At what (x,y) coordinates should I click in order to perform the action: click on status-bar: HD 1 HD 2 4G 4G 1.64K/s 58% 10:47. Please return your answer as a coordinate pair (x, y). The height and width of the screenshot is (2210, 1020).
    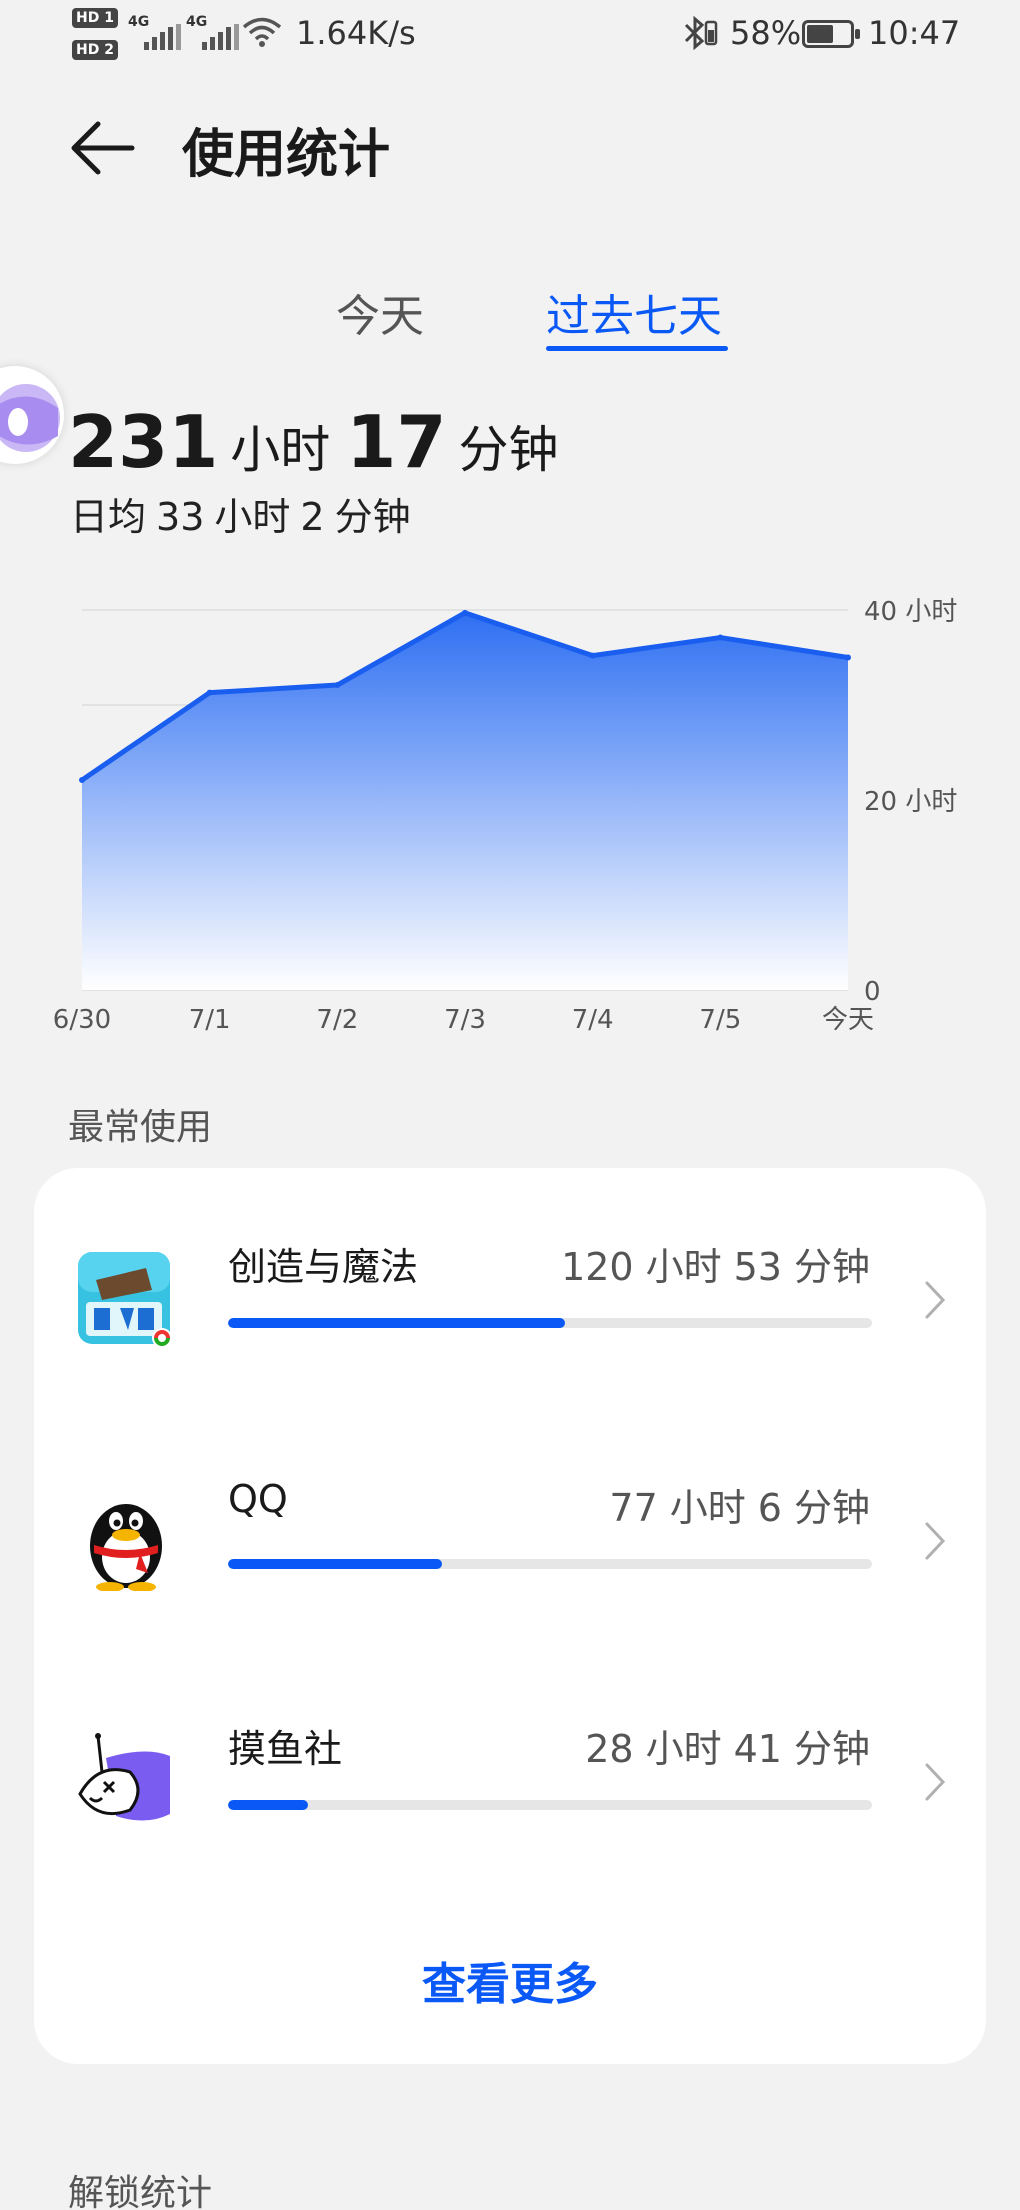
    Looking at the image, I should click on (510, 36).